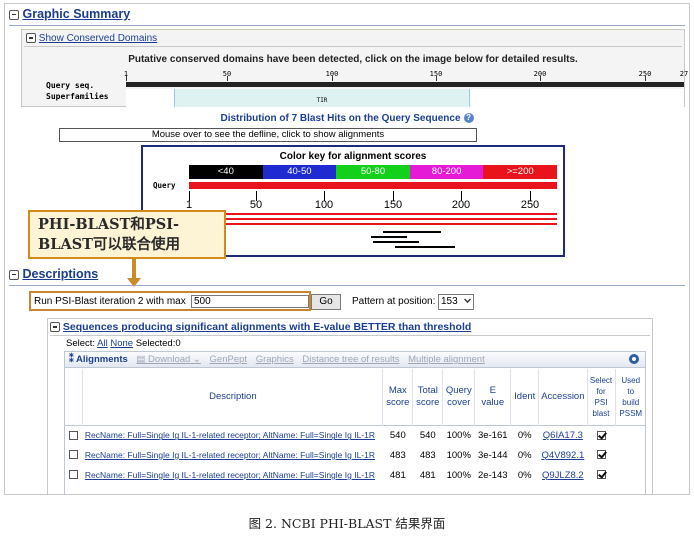 The image size is (694, 542). What do you see at coordinates (563, 455) in the screenshot?
I see `row-accession-link: Q4V892.1` at bounding box center [563, 455].